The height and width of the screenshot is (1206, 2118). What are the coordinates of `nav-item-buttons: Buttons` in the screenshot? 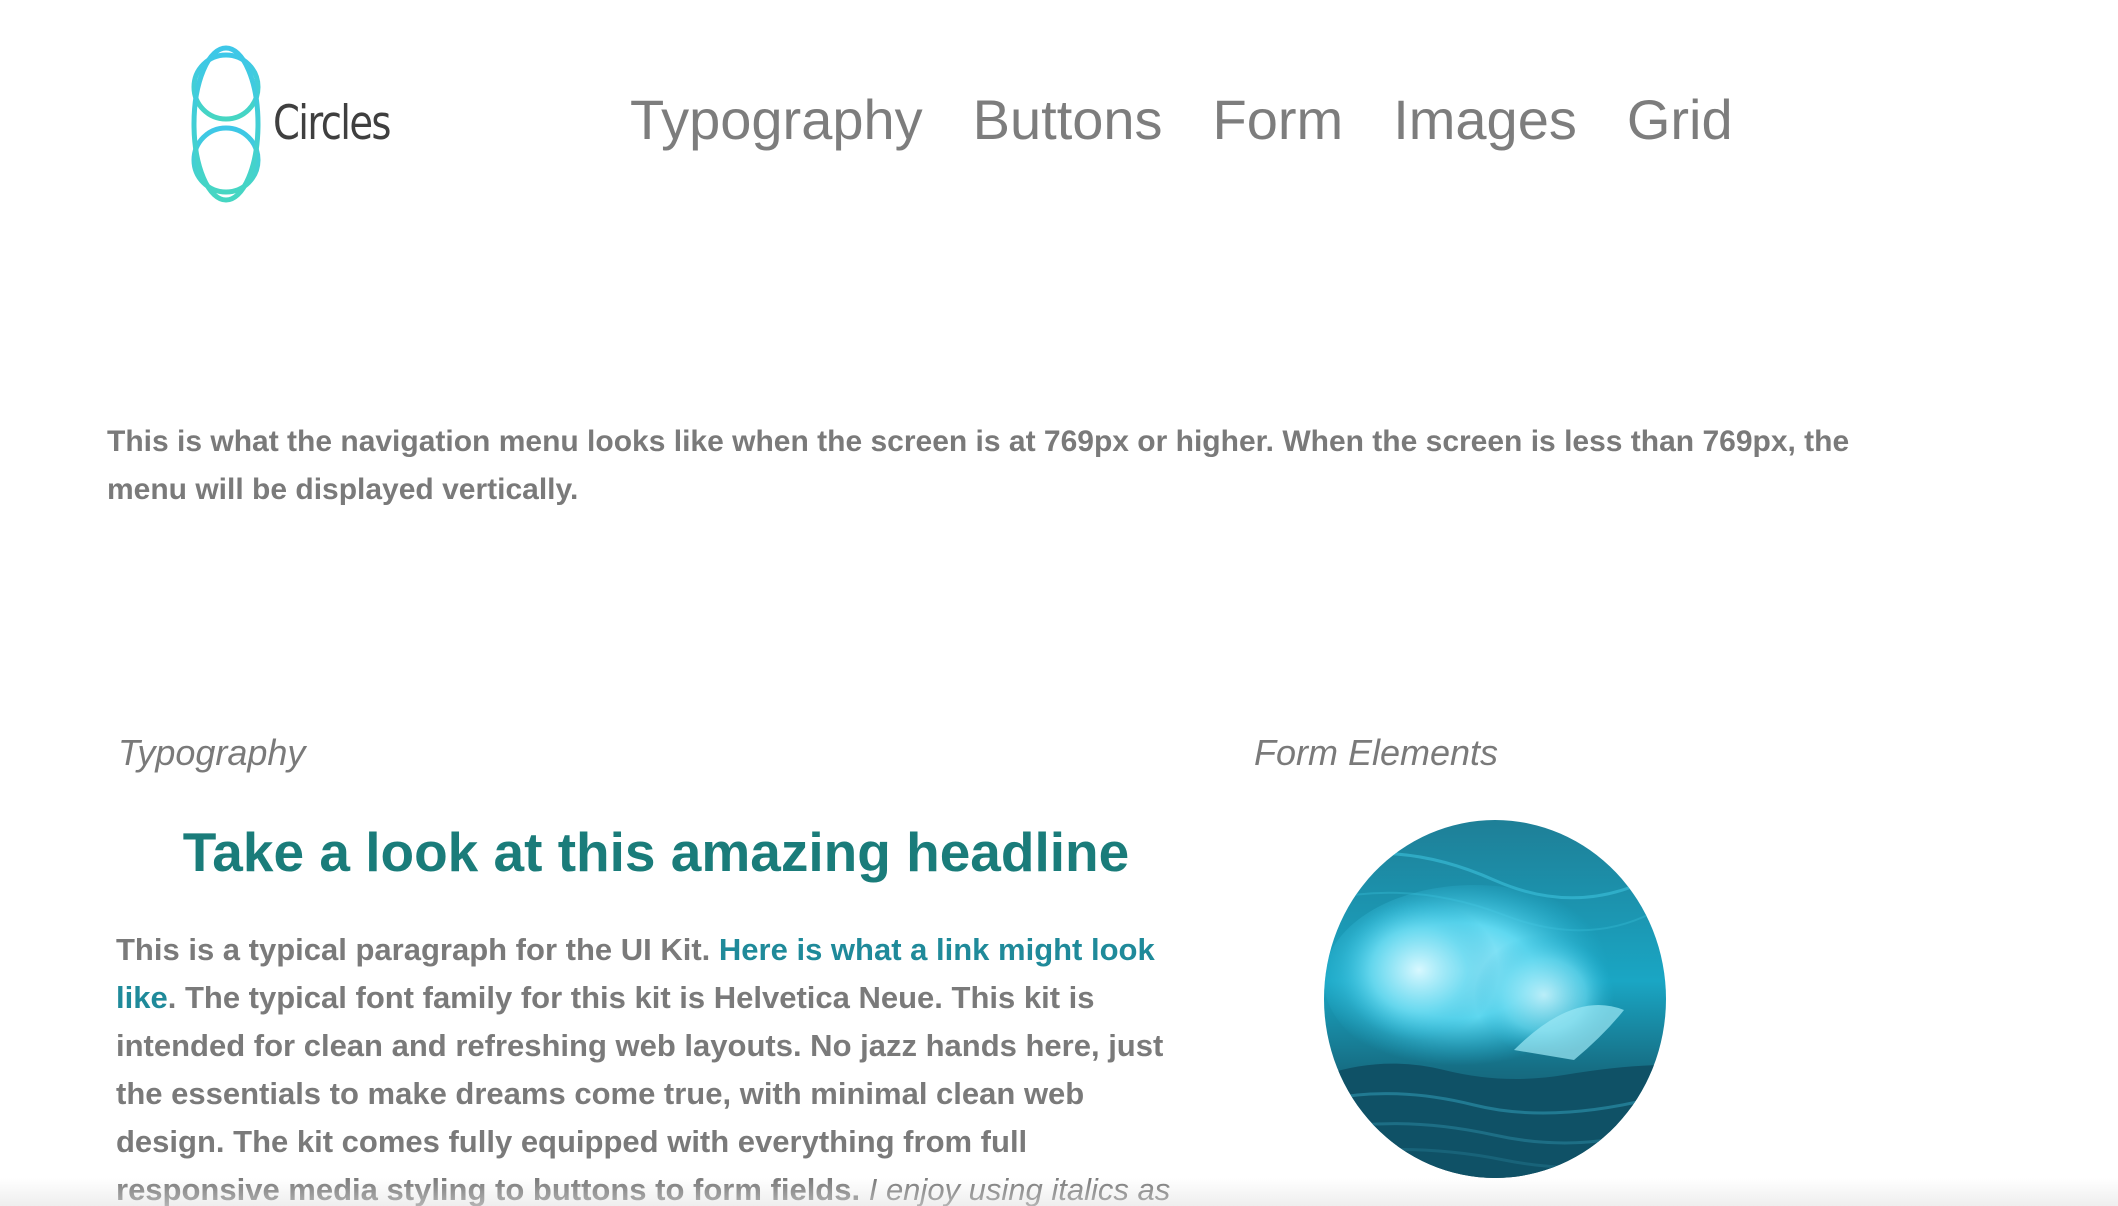 It's located at (1068, 120).